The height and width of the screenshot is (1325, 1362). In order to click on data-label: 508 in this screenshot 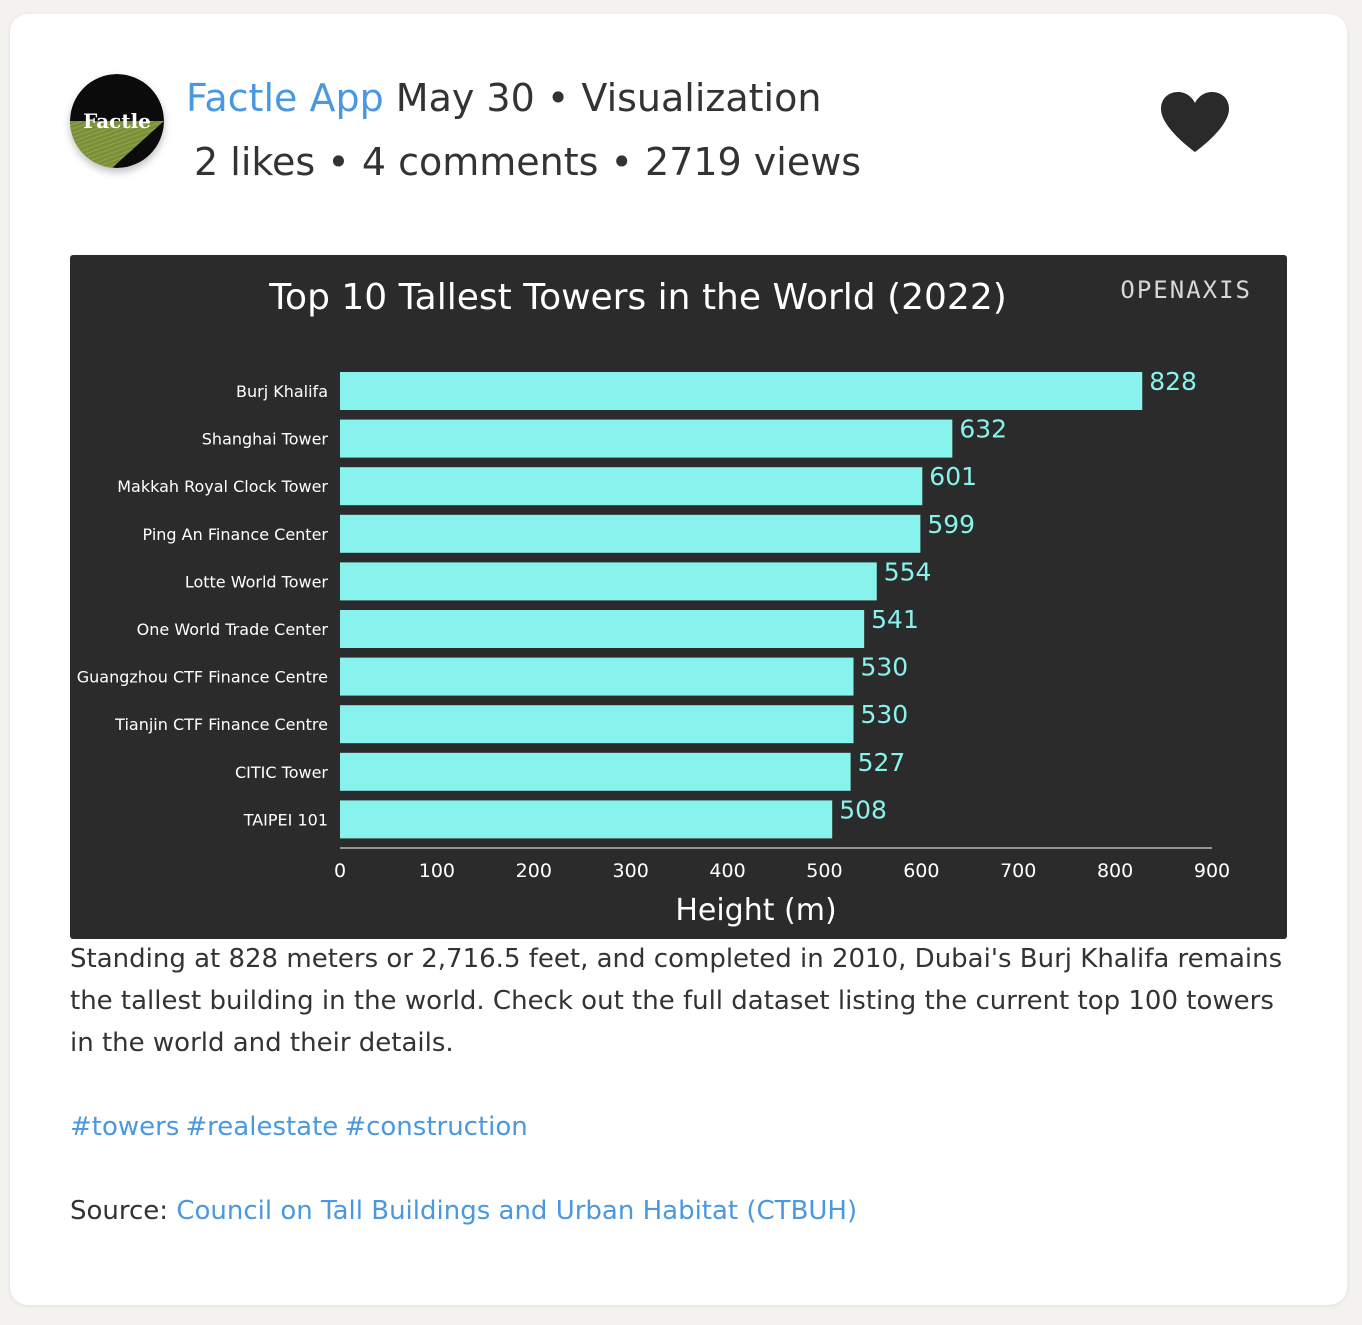, I will do `click(863, 809)`.